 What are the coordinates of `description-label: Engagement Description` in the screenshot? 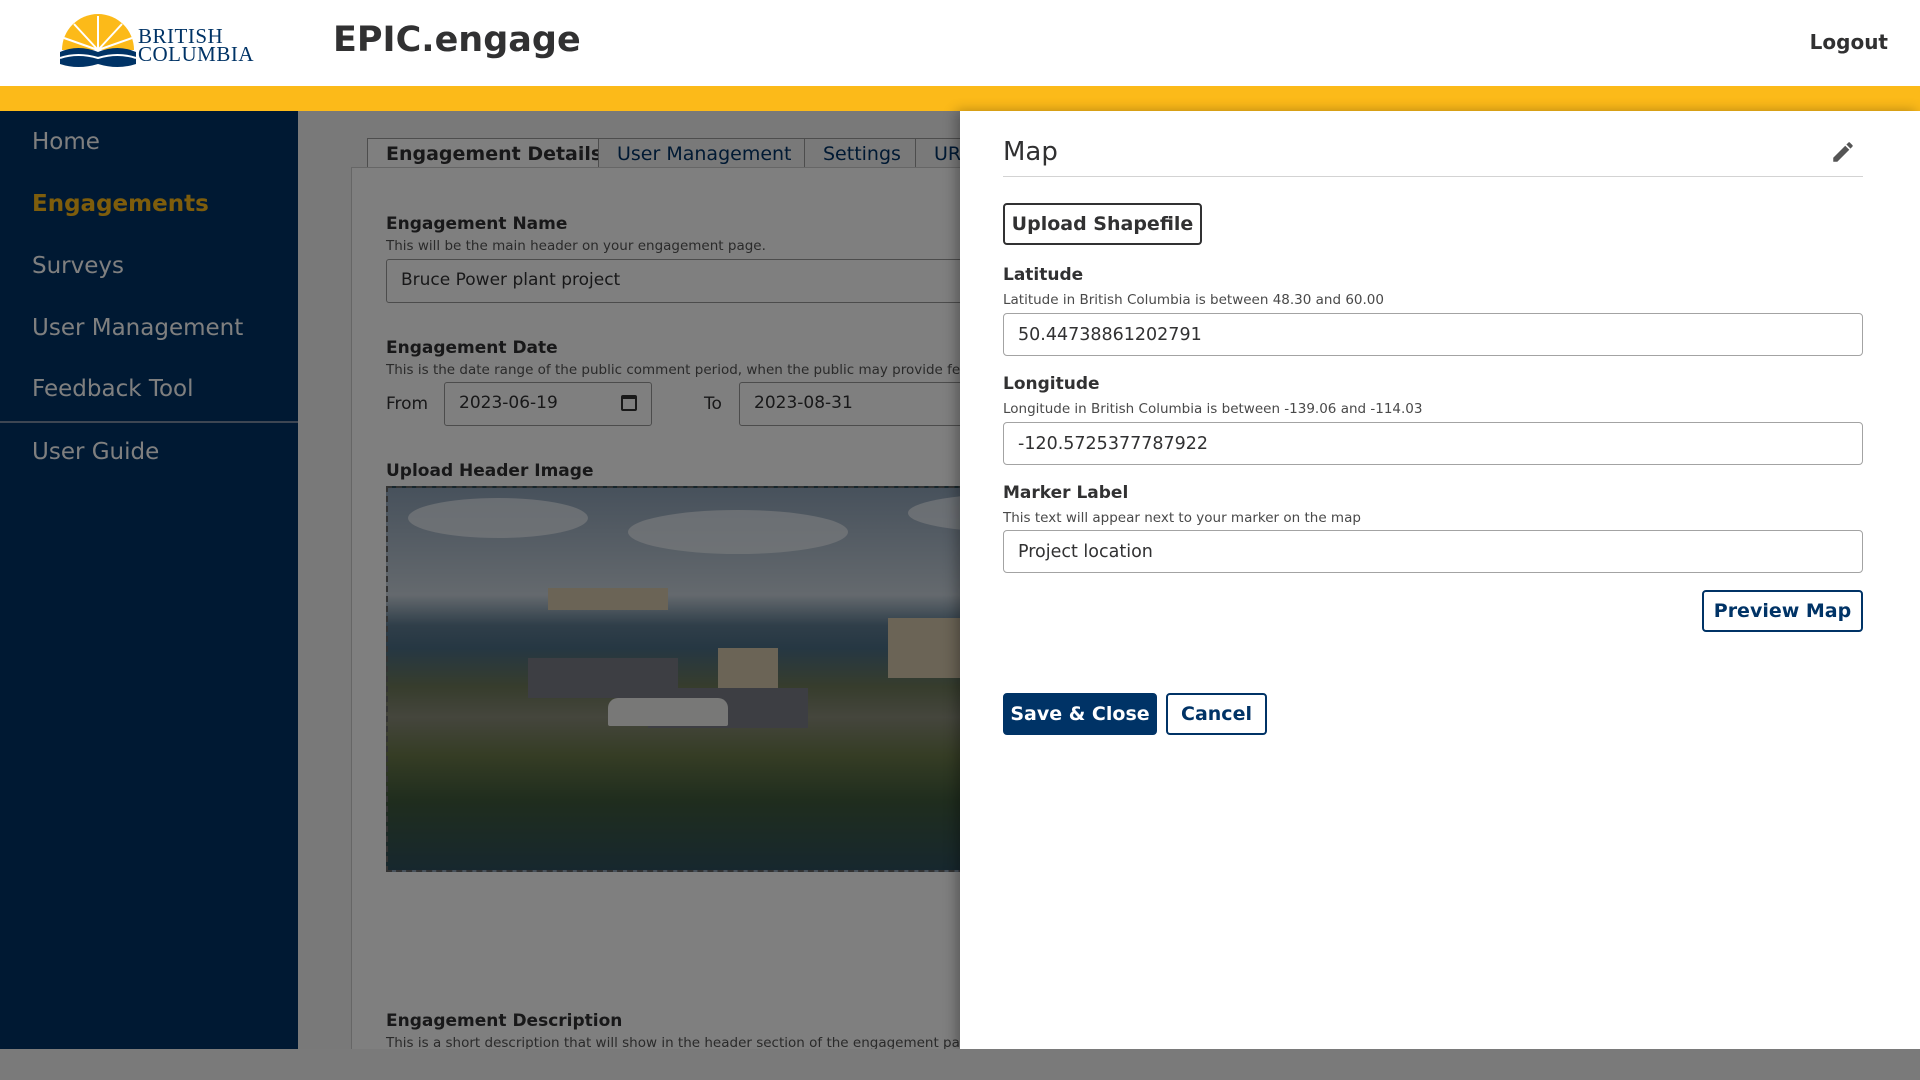 It's located at (504, 1021).